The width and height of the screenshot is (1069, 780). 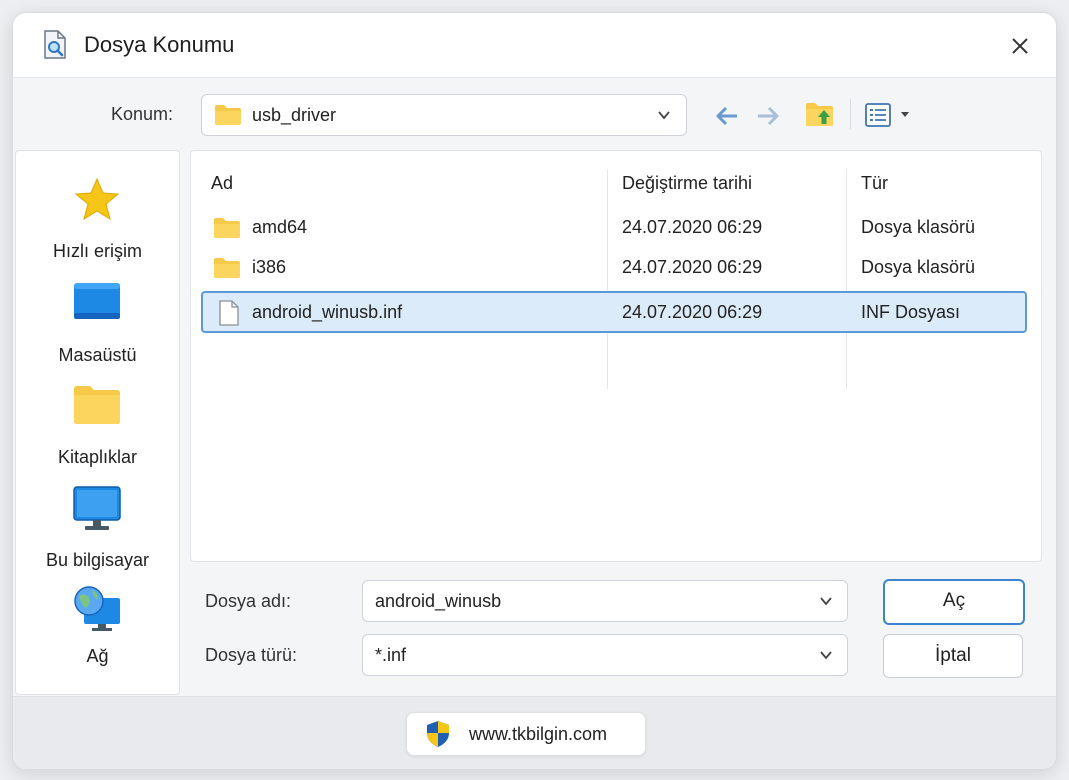 What do you see at coordinates (391, 655) in the screenshot?
I see `filetype-value: *.inf` at bounding box center [391, 655].